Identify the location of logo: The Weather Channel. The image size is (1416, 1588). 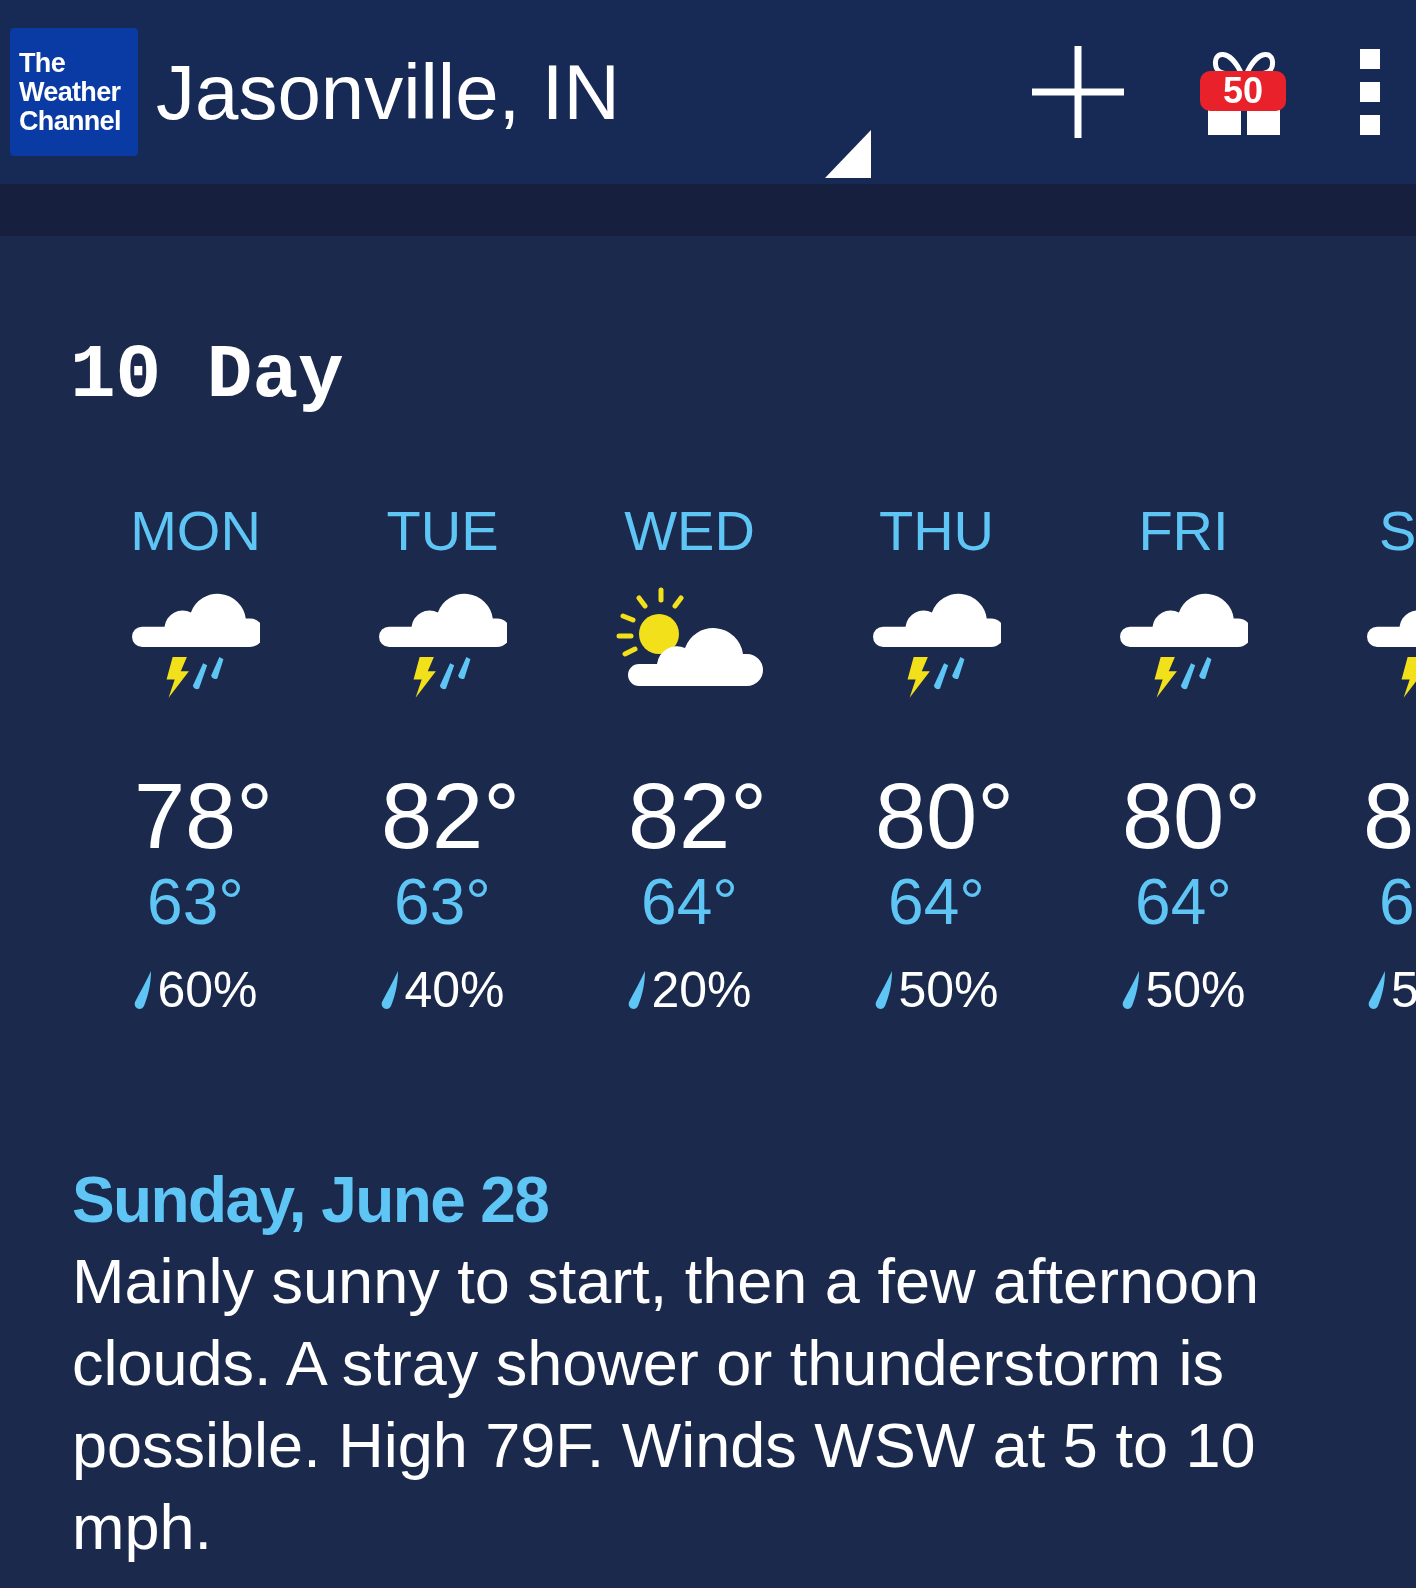
(74, 92).